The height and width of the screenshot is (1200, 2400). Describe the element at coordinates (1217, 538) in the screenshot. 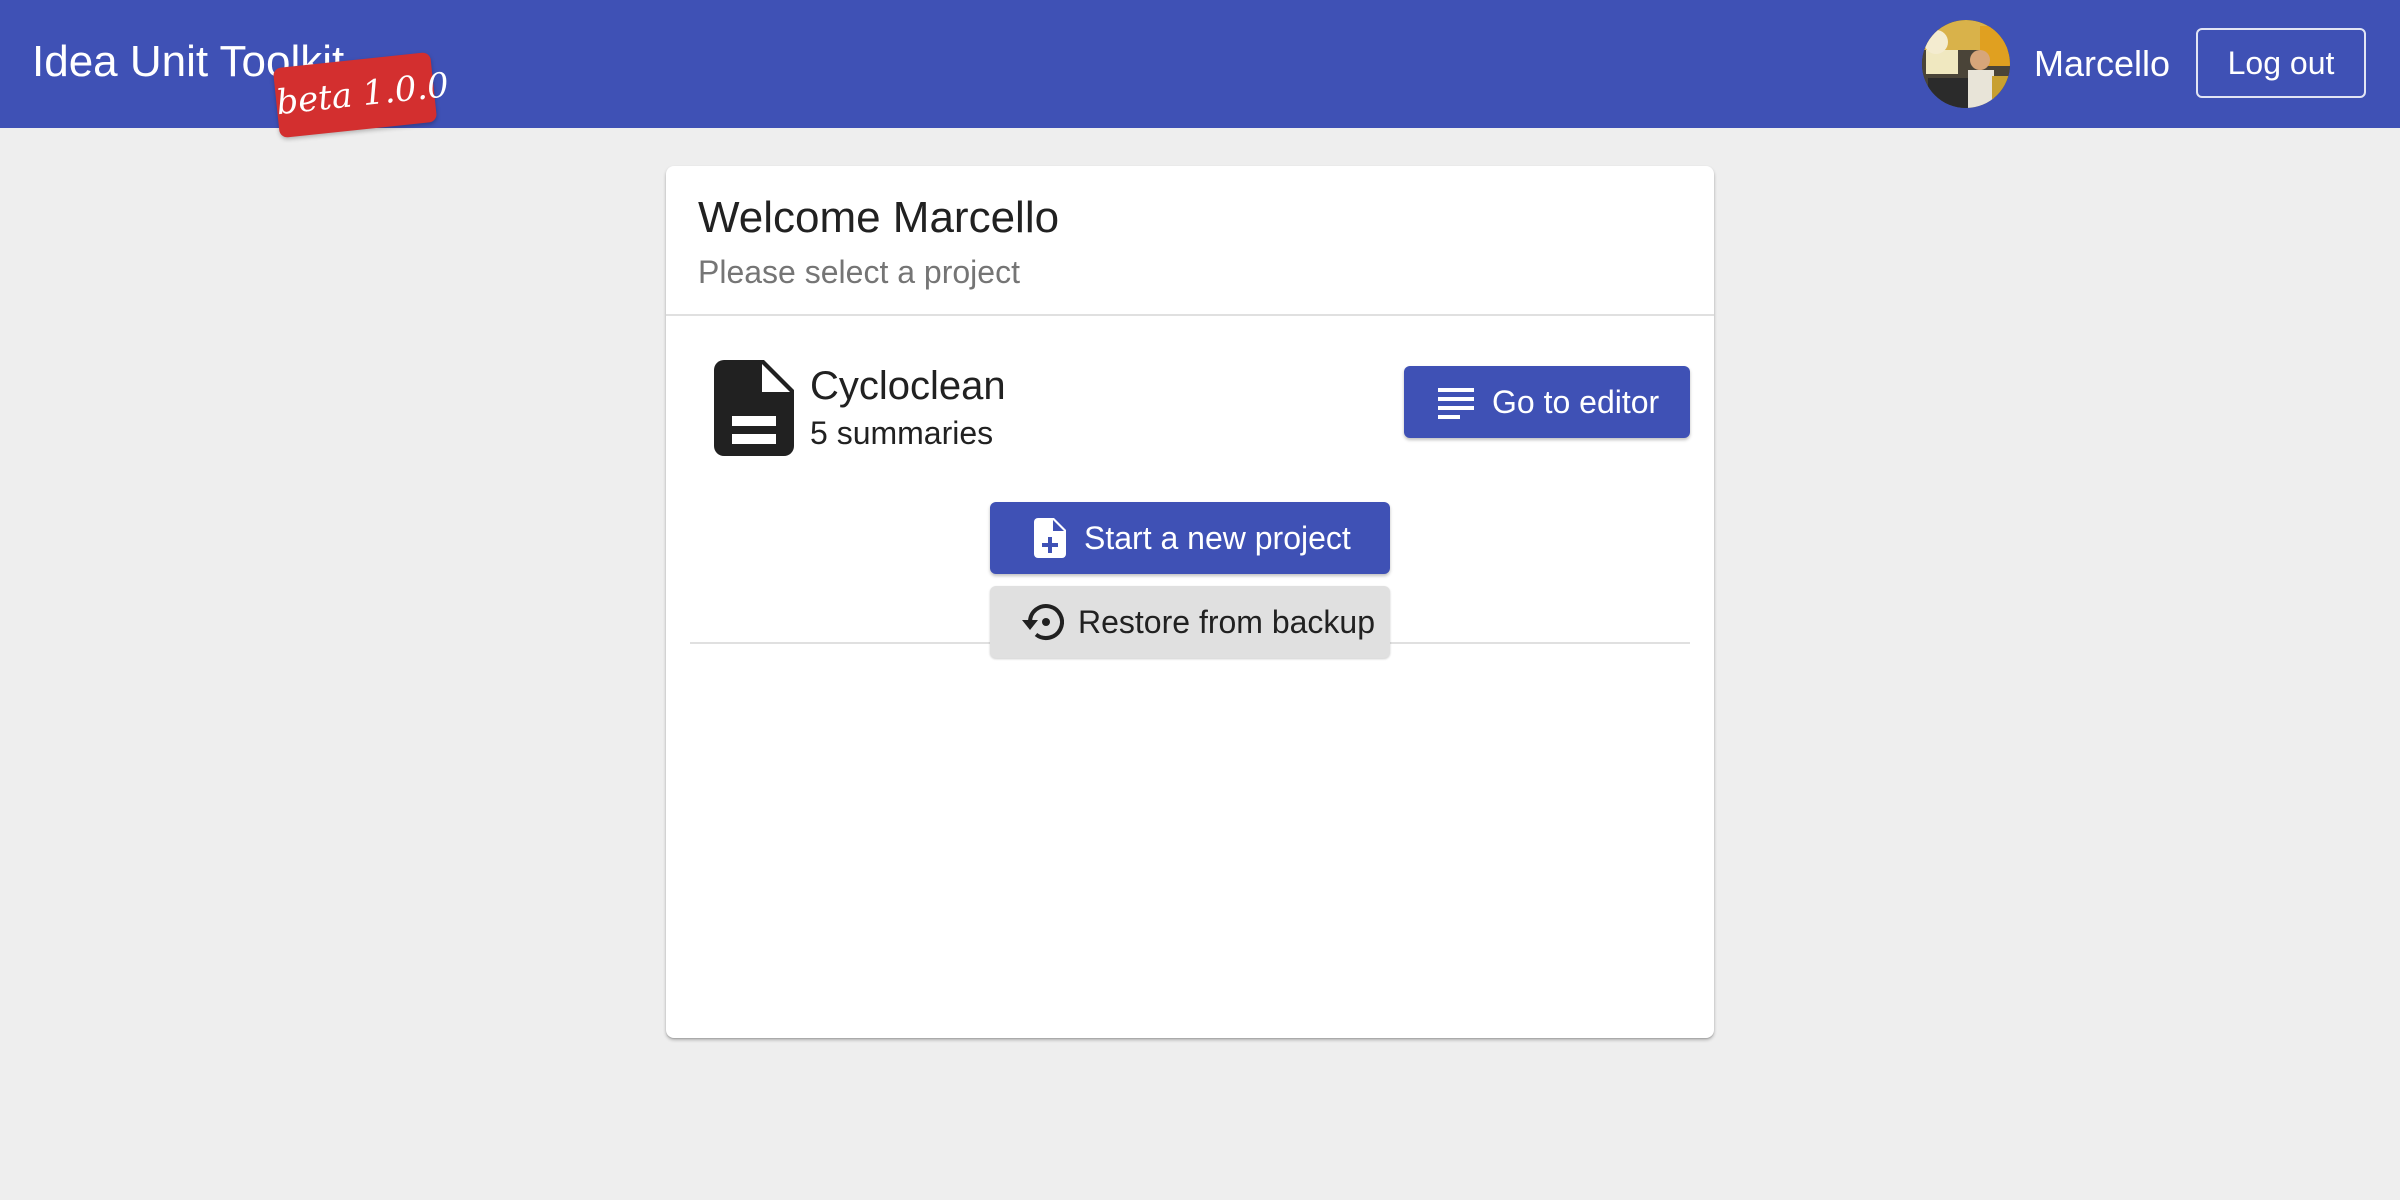

I see `start-new-project-label: Start a new project` at that location.